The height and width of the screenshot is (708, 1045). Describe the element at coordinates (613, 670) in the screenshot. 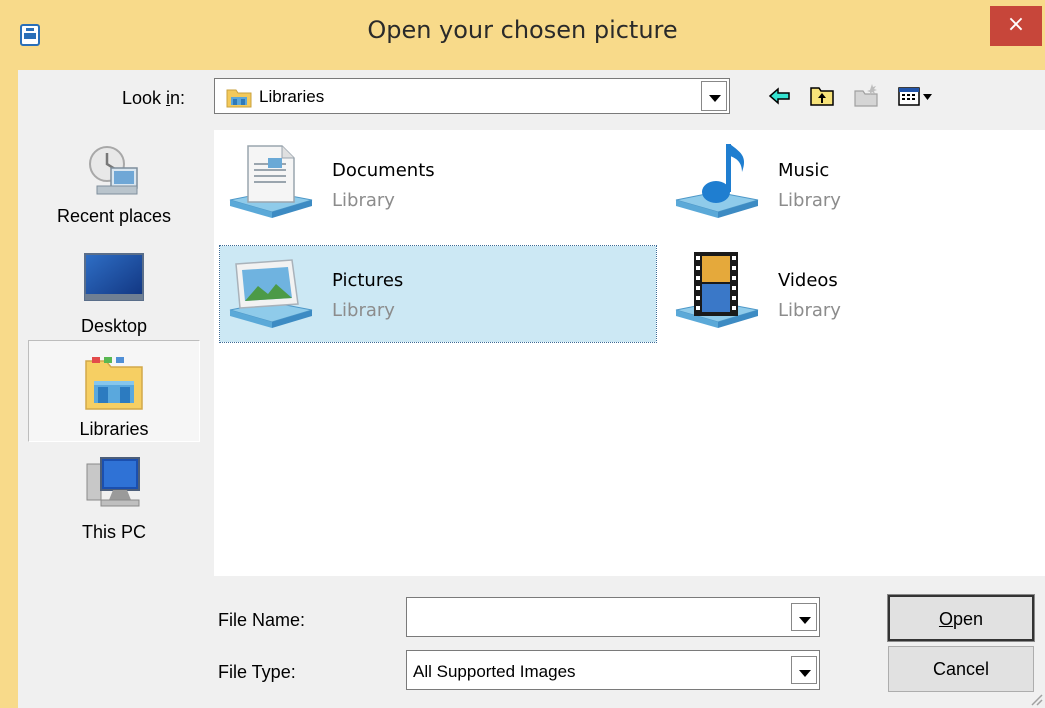

I see `file-type-combobox: All Supported Images` at that location.